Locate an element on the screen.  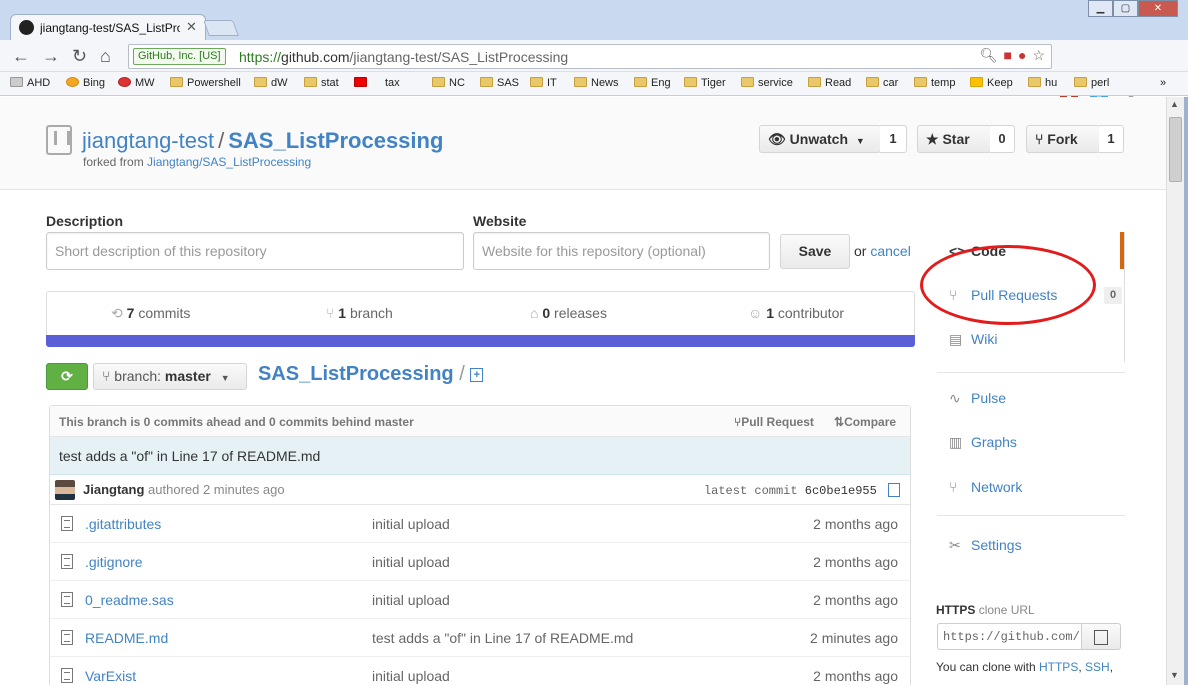
commit-sha-link: 6c0be1e955 is located at coordinates (841, 491).